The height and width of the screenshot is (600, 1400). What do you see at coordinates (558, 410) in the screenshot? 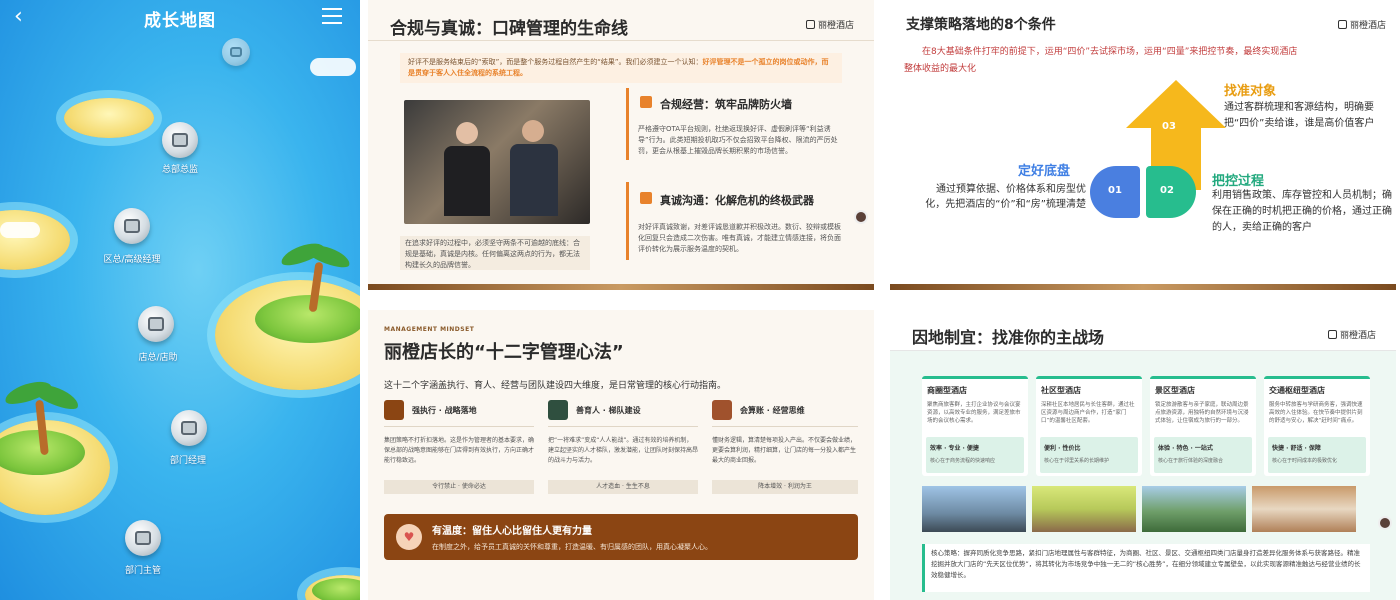
I see `sprout-icon` at bounding box center [558, 410].